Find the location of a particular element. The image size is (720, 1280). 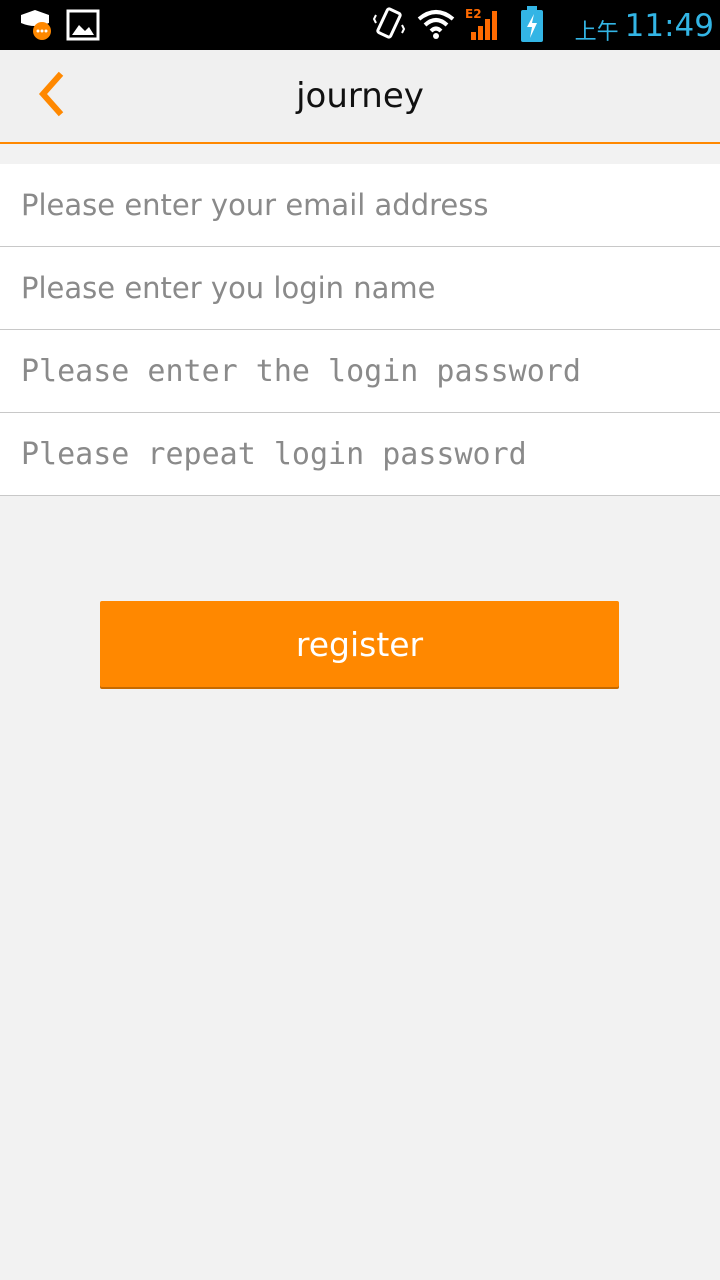

status-bar-right: E2 上午 11:49 is located at coordinates (542, 26).